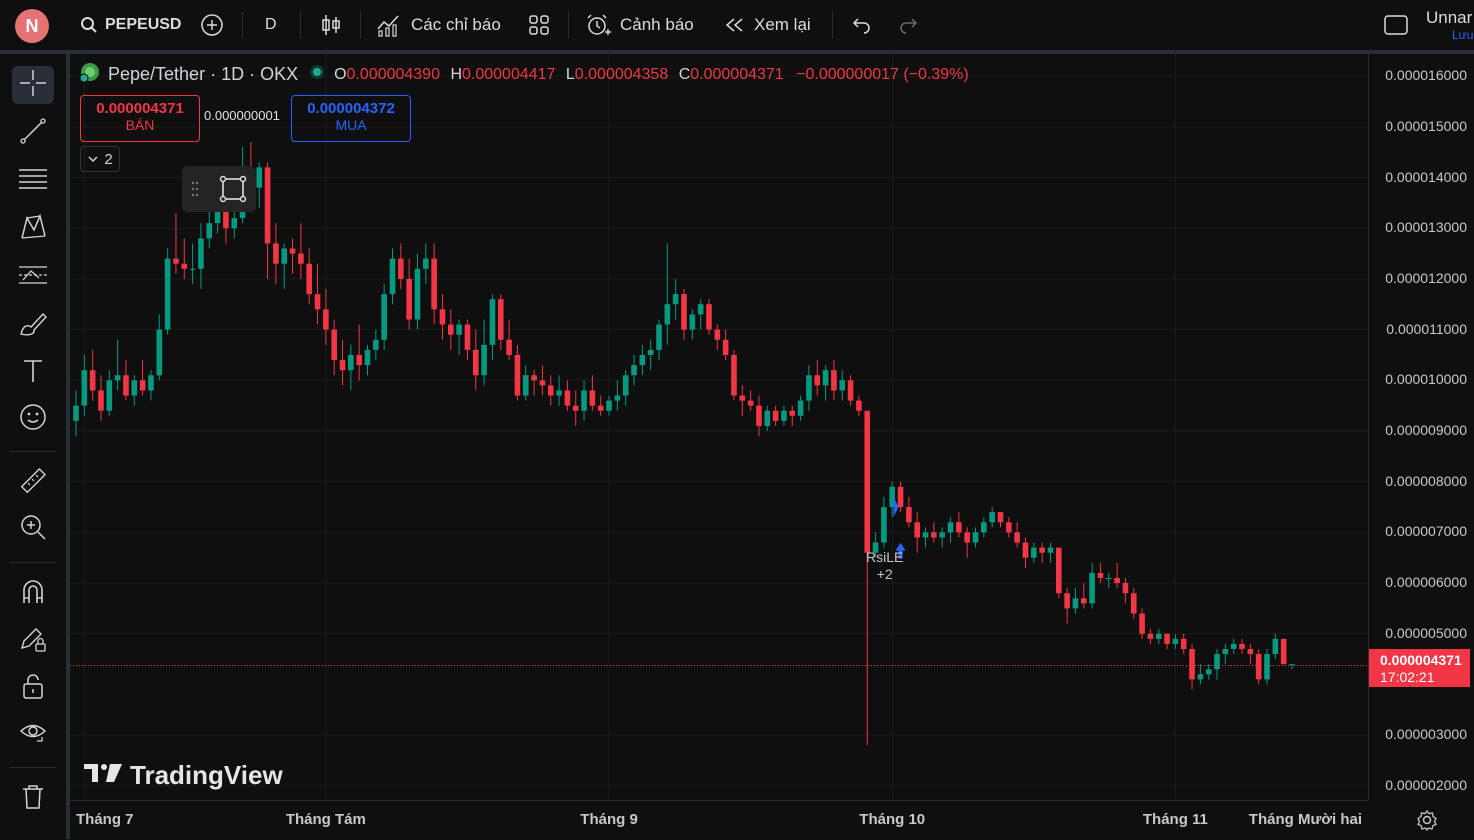  Describe the element at coordinates (212, 25) in the screenshot. I see `compare-add-button` at that location.